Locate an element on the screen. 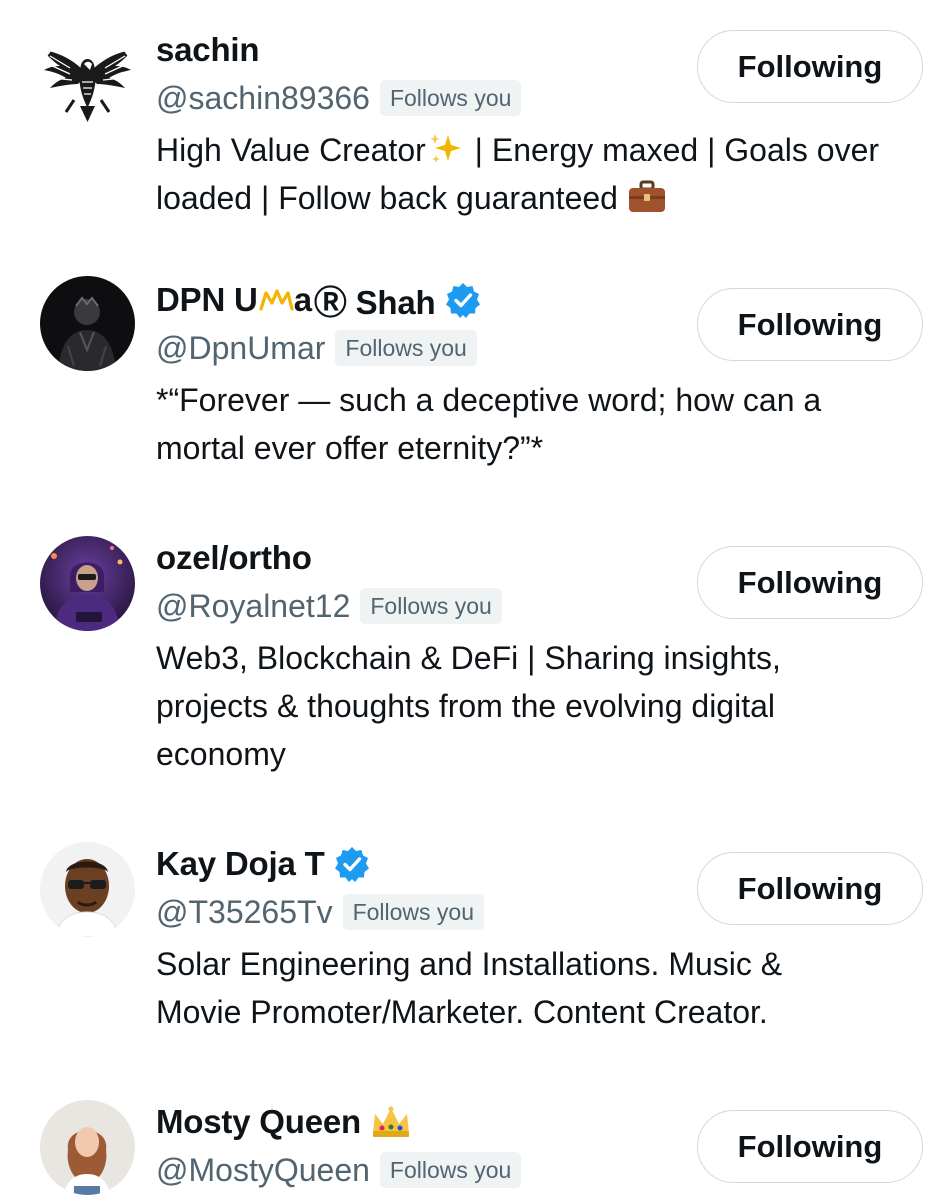  handle-line: @T35265Tv Follows you is located at coordinates (320, 912).